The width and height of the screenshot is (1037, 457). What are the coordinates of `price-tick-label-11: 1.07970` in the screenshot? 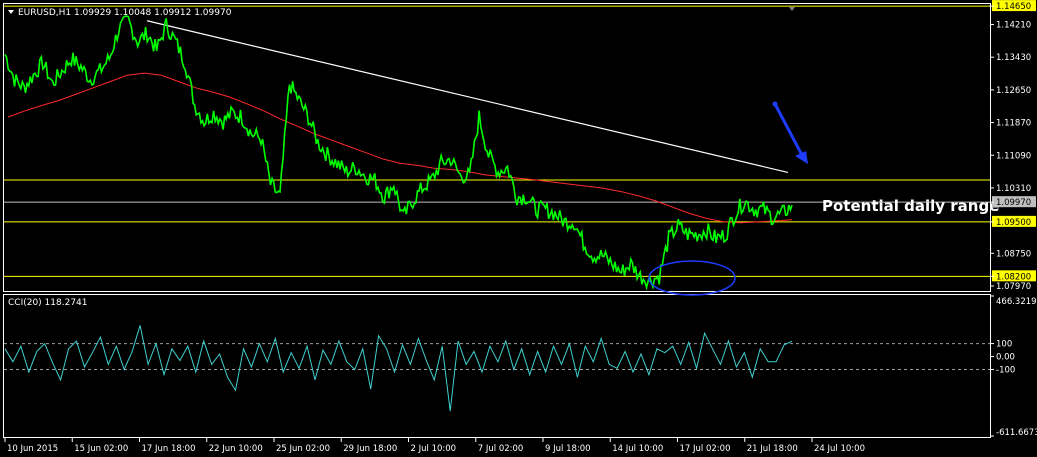 It's located at (1013, 287).